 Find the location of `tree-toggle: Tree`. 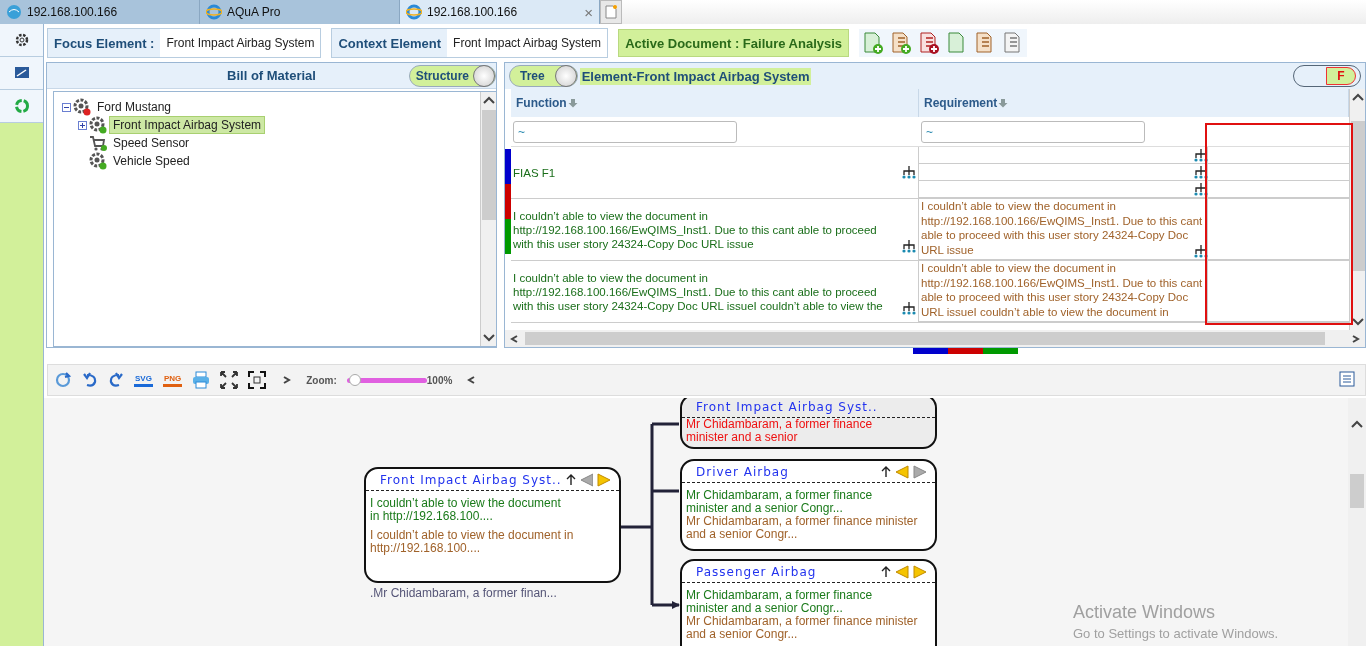

tree-toggle: Tree is located at coordinates (543, 76).